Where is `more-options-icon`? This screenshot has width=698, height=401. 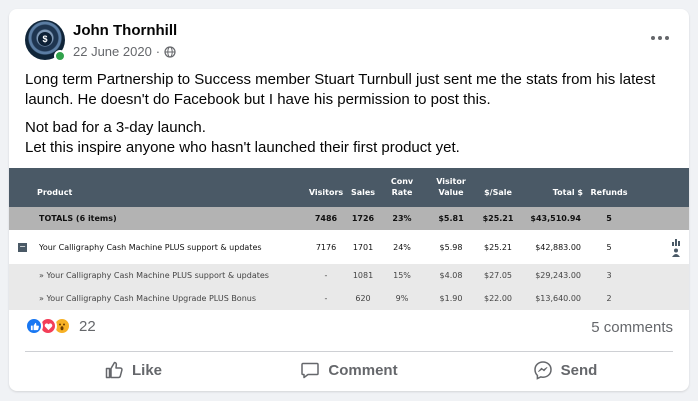 more-options-icon is located at coordinates (660, 38).